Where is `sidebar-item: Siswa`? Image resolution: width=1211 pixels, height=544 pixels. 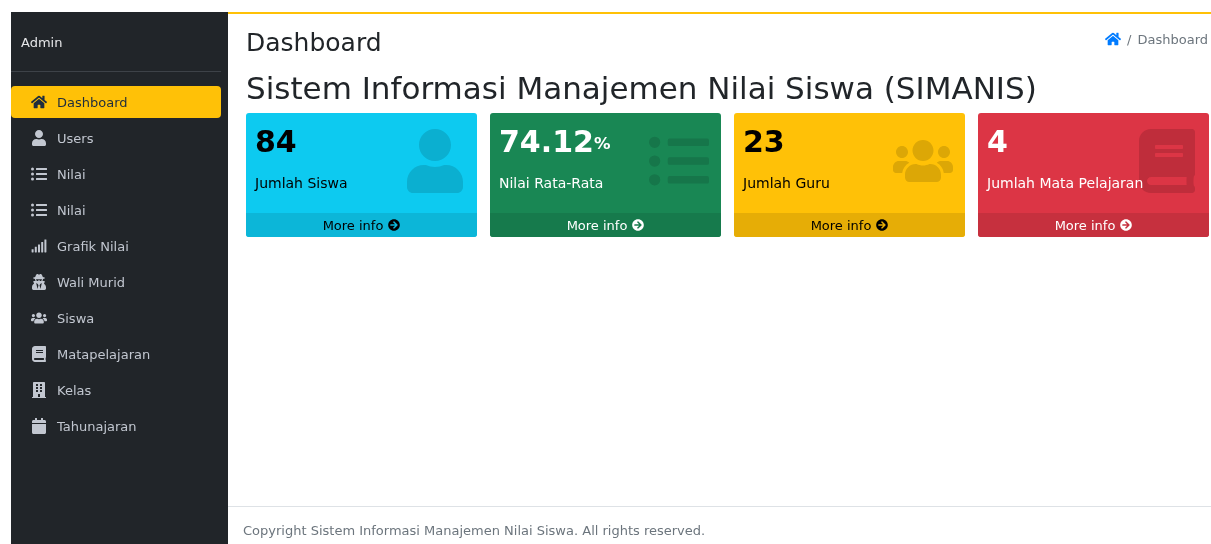 sidebar-item: Siswa is located at coordinates (116, 318).